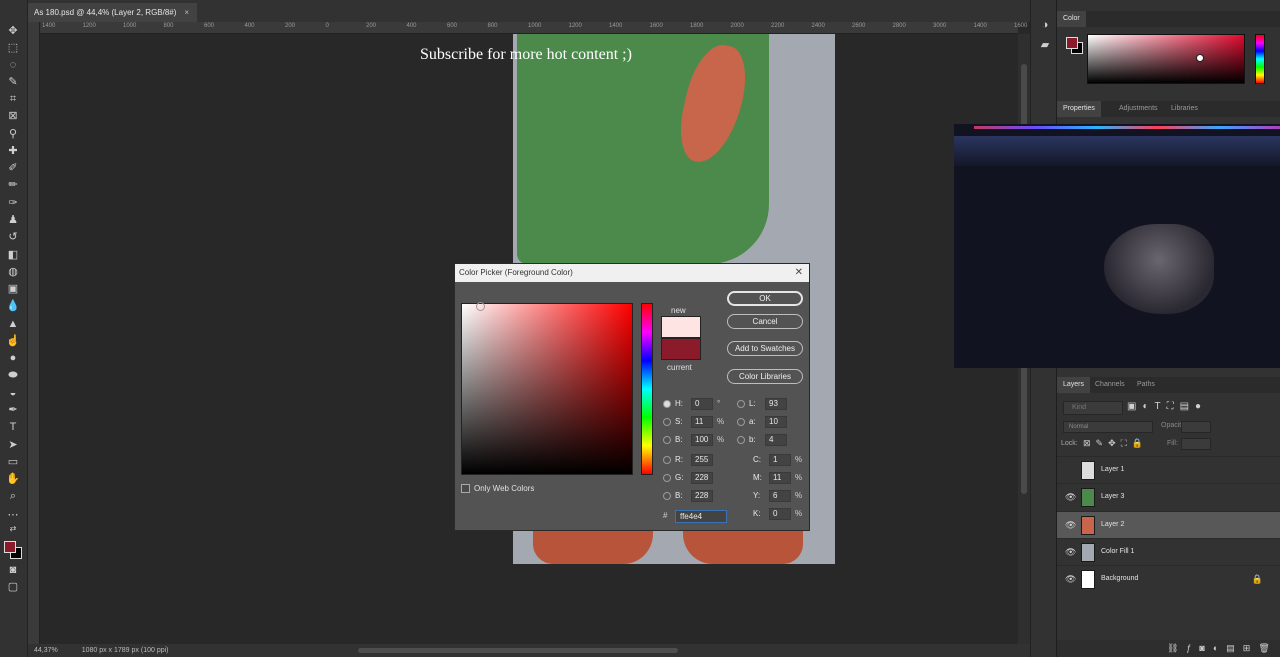  I want to click on hand-icon: ✋, so click(13, 479).